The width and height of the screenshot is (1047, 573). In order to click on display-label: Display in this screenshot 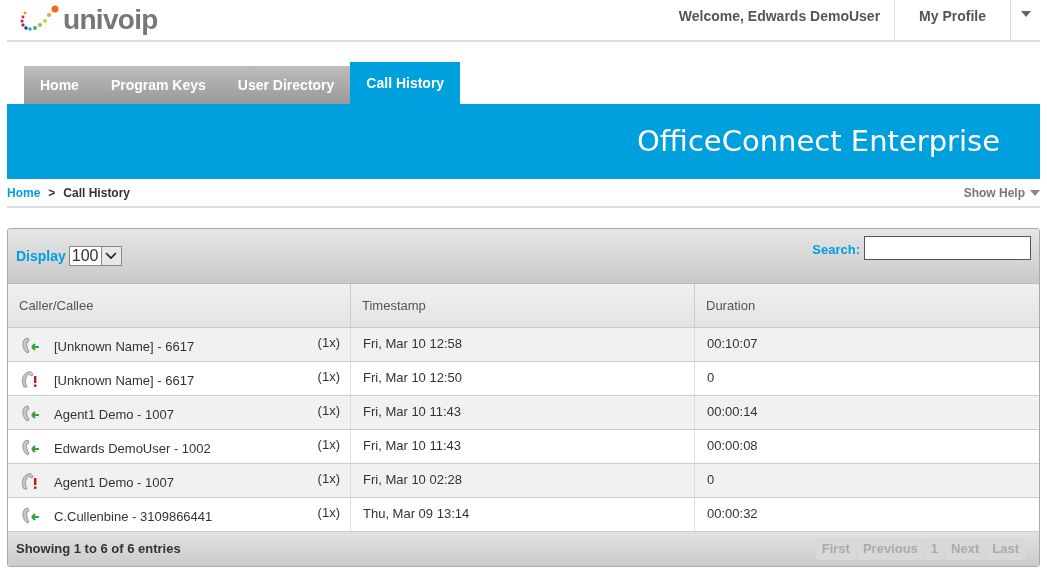, I will do `click(41, 256)`.